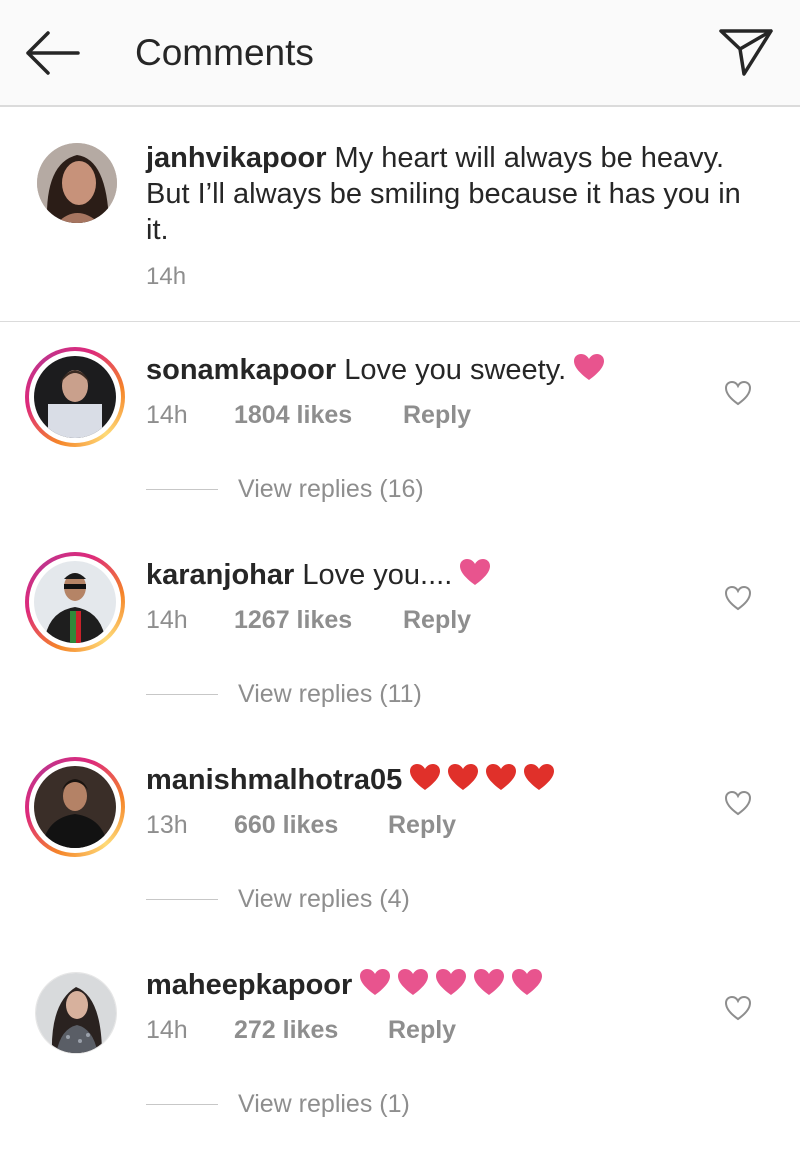 Image resolution: width=800 pixels, height=1169 pixels. Describe the element at coordinates (324, 1104) in the screenshot. I see `view-replies-link: View replies (1)` at that location.